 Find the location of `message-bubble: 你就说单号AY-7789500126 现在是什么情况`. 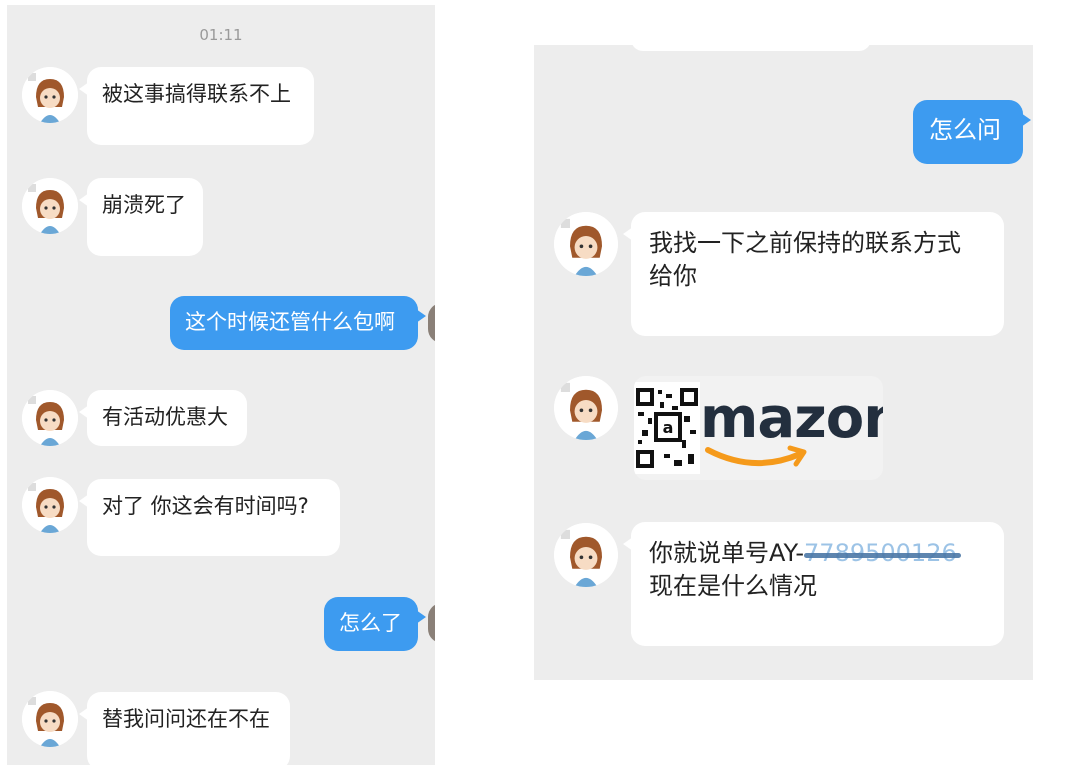

message-bubble: 你就说单号AY-7789500126 现在是什么情况 is located at coordinates (813, 584).